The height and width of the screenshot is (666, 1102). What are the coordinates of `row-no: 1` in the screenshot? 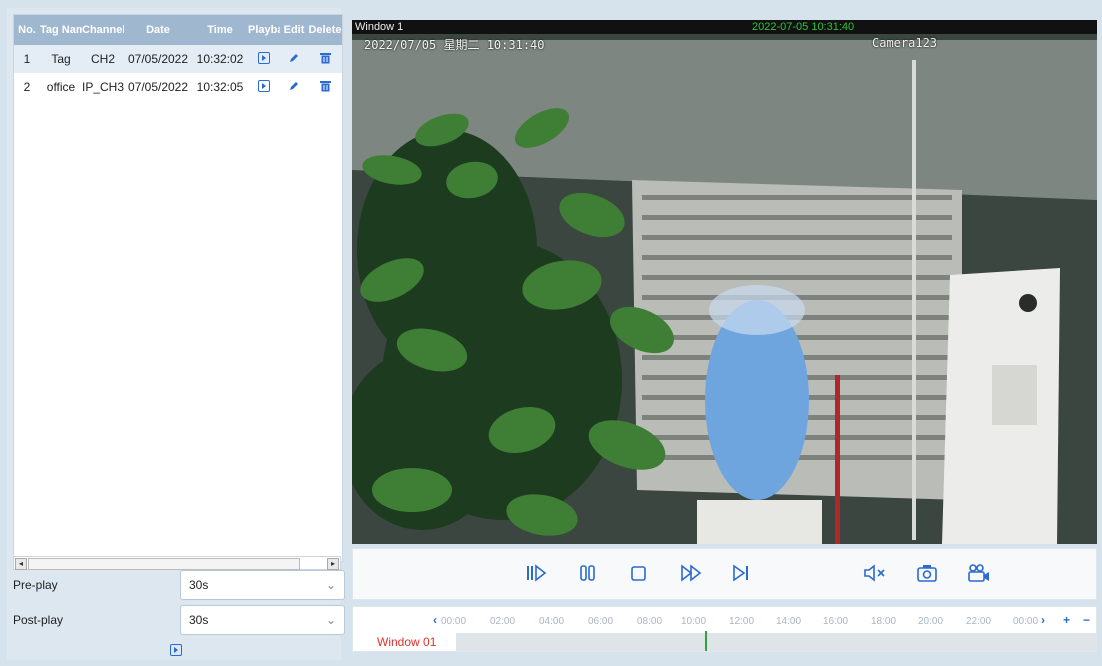 It's located at (27, 59).